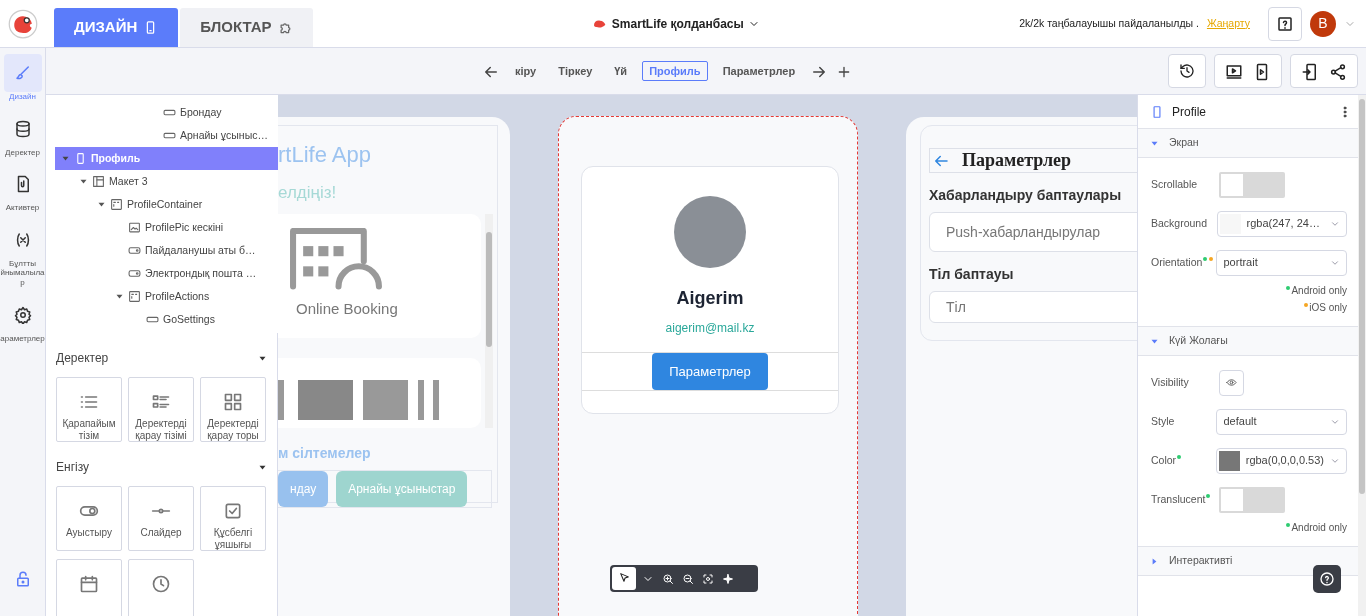 Image resolution: width=1366 pixels, height=616 pixels. Describe the element at coordinates (161, 518) in the screenshot. I see `widget-tile: Слайдер` at that location.